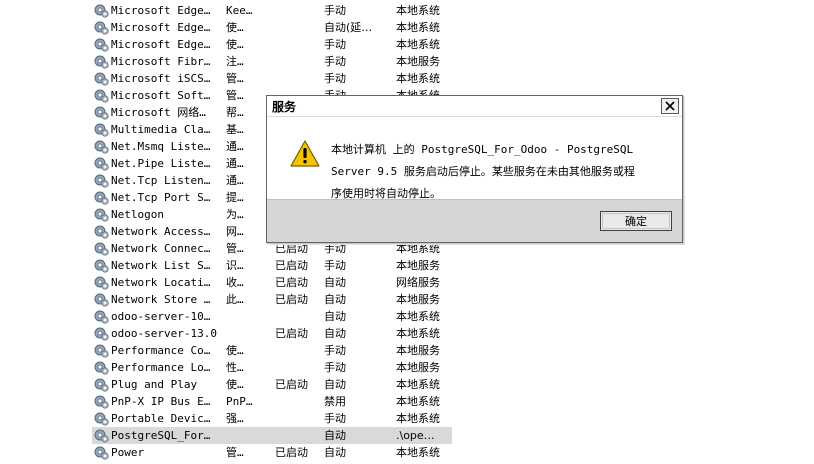 Image resolution: width=814 pixels, height=464 pixels. What do you see at coordinates (305, 155) in the screenshot?
I see `warning-icon` at bounding box center [305, 155].